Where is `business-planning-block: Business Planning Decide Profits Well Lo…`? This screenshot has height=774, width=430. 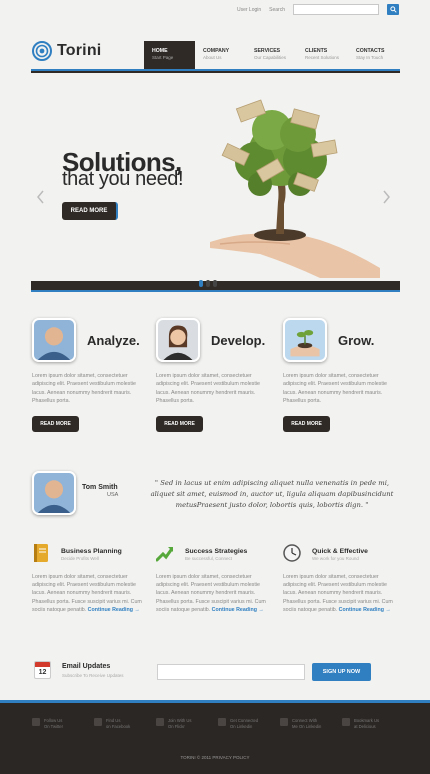 business-planning-block: Business Planning Decide Profits Well Lo… is located at coordinates (91, 578).